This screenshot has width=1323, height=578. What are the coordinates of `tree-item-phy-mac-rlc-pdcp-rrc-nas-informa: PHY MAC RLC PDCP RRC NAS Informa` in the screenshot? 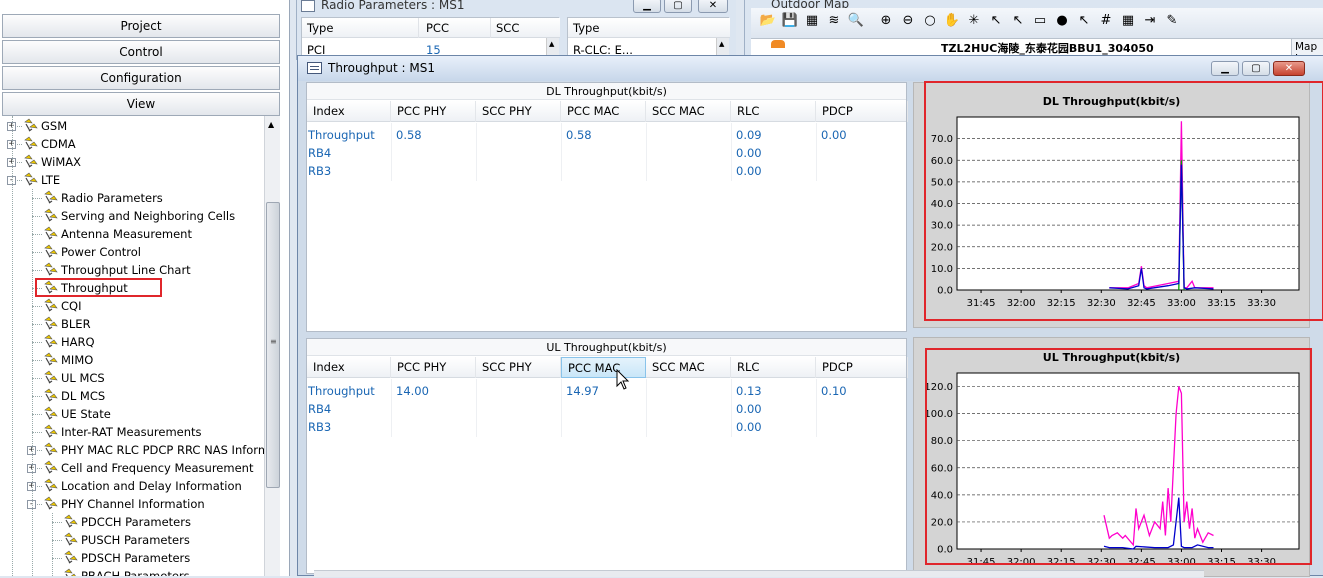 It's located at (162, 450).